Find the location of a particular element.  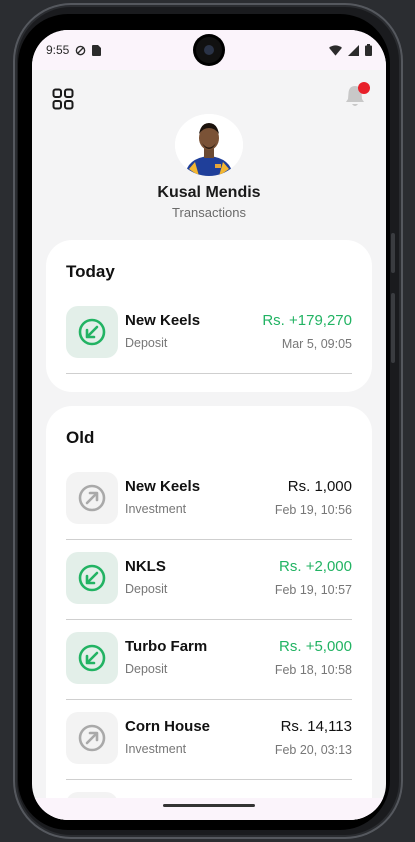

battery-icon is located at coordinates (368, 50).